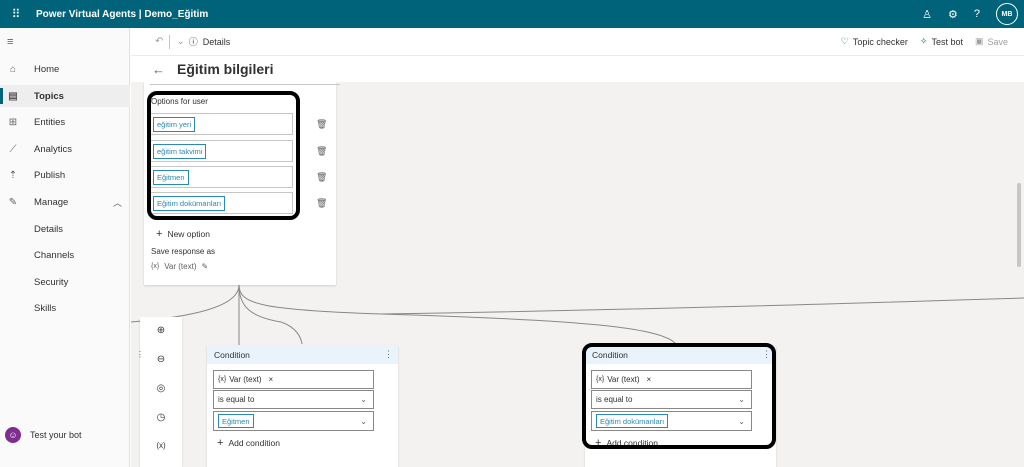  I want to click on sidebar-item-channels: Channels, so click(65, 255).